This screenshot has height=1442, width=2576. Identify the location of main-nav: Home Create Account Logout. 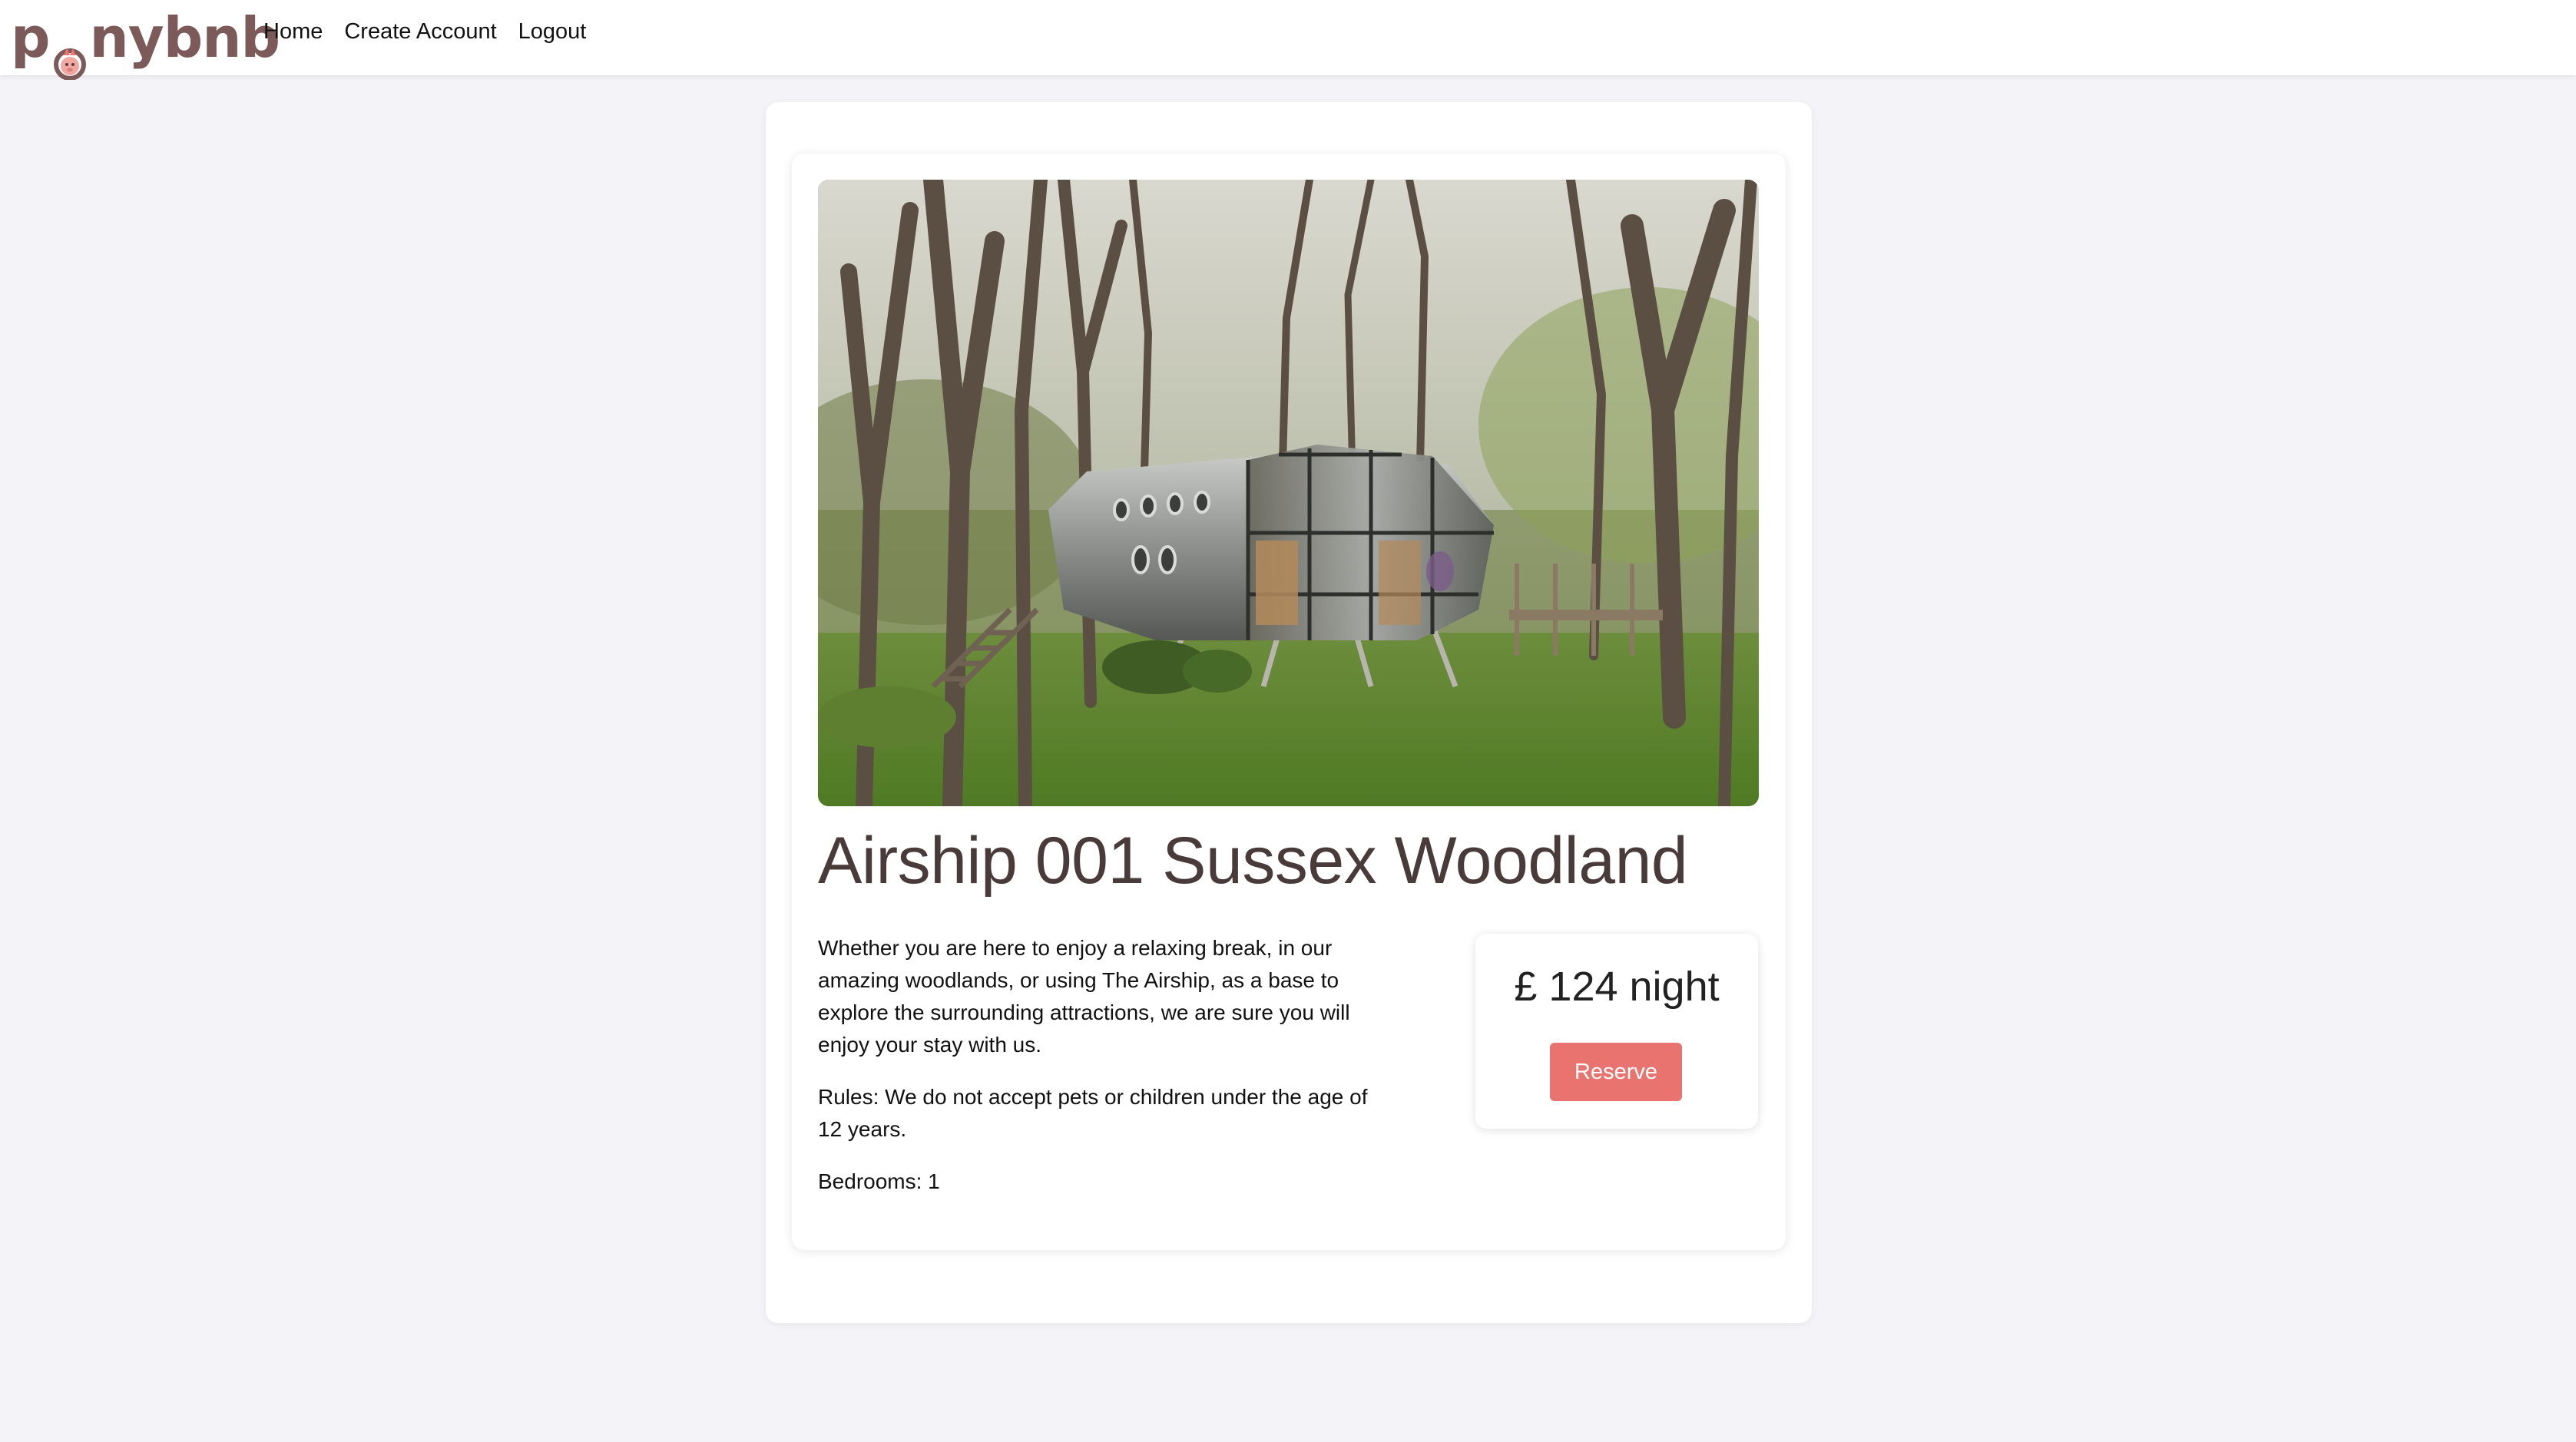
(424, 32).